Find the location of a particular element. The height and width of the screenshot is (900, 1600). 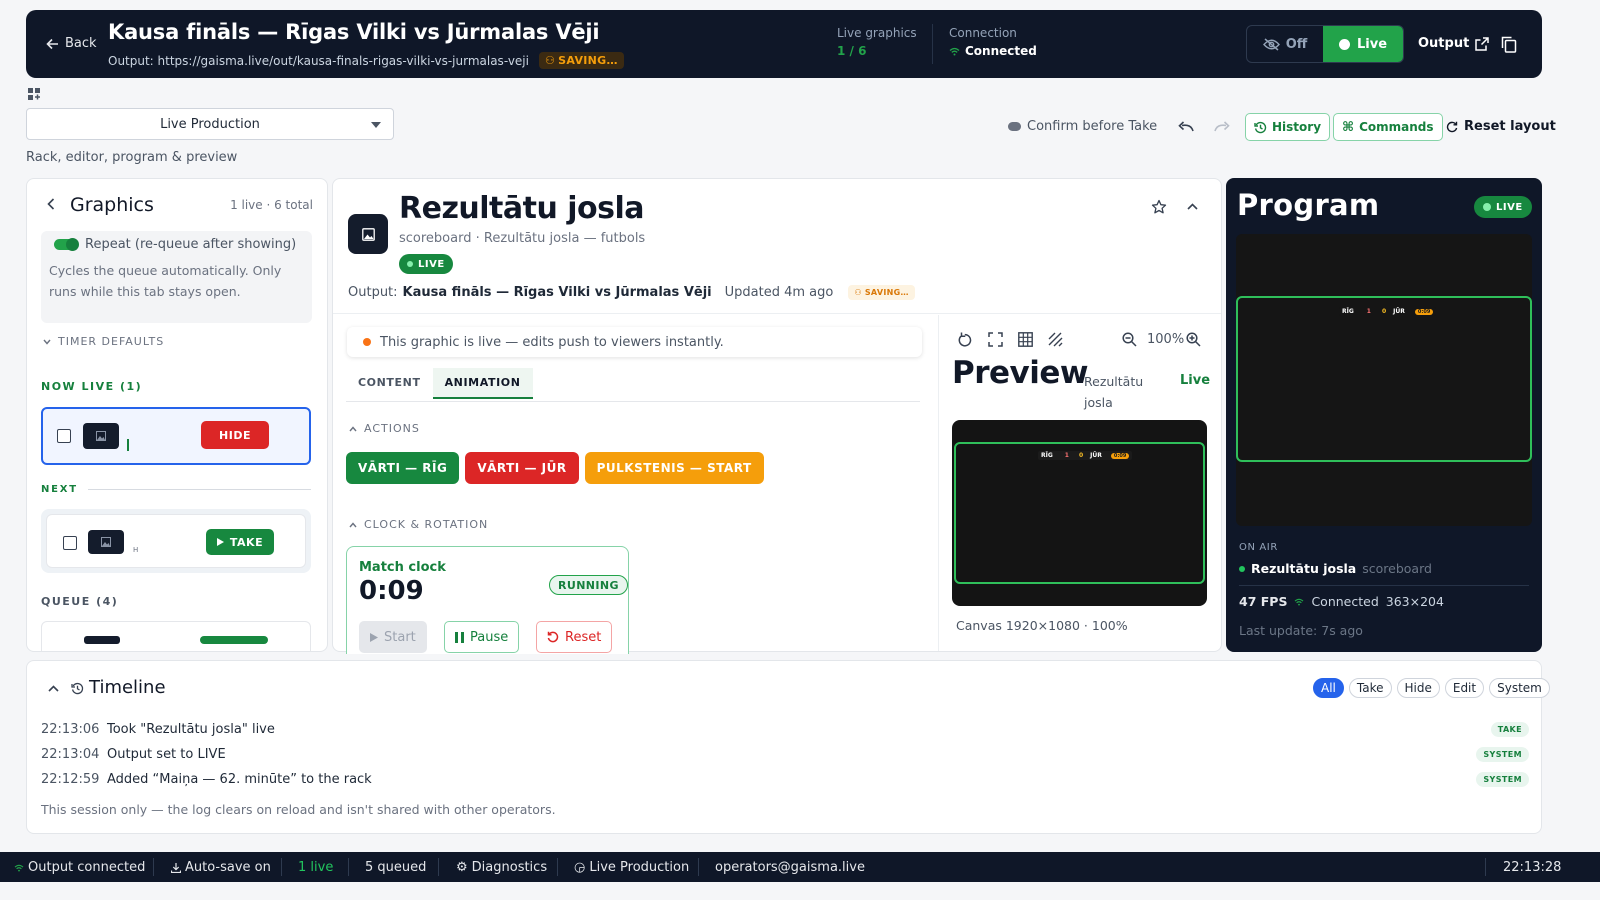

preview-canvas: RĪG 1 0 JŪR 0:09 is located at coordinates (1079, 513).